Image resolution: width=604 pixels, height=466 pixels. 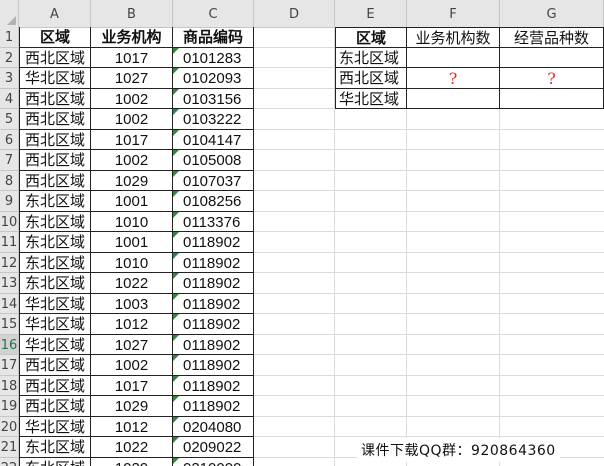 What do you see at coordinates (213, 201) in the screenshot?
I see `product-code-cell: 0108256` at bounding box center [213, 201].